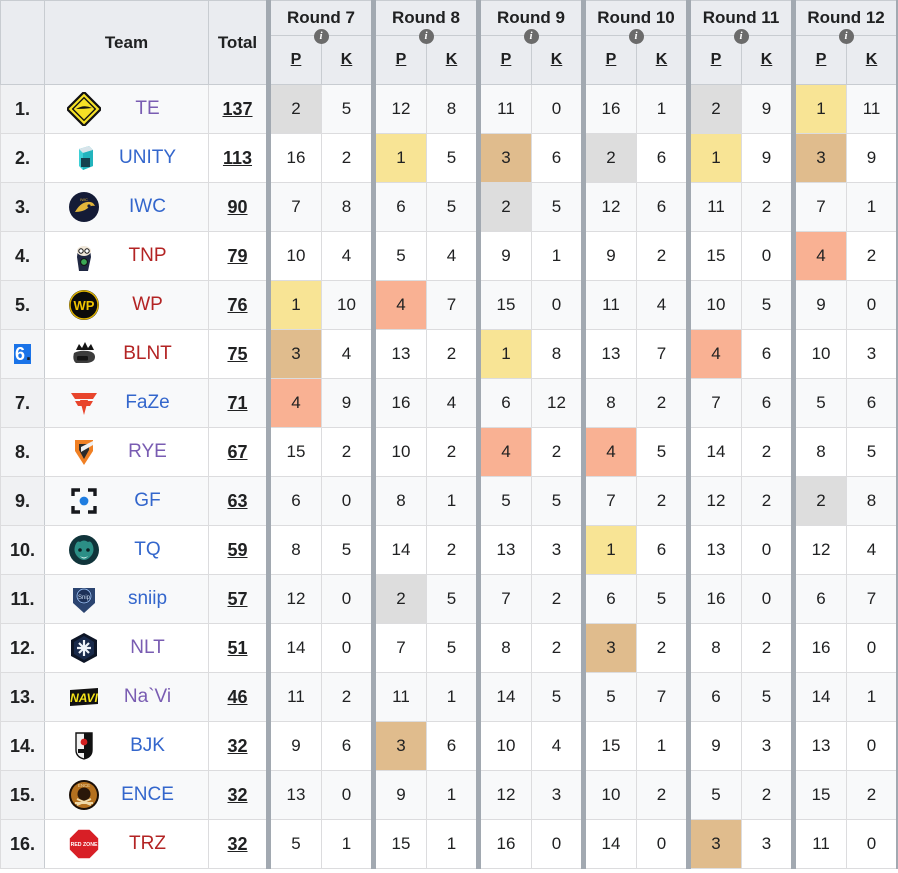 This screenshot has width=898, height=873. Describe the element at coordinates (399, 550) in the screenshot. I see `round-2-placement-cell: 14` at that location.